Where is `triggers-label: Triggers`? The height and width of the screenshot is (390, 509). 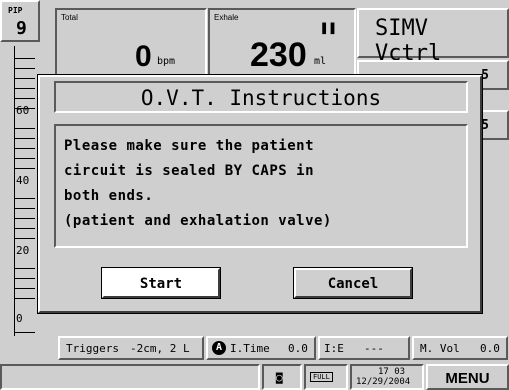
triggers-label: Triggers is located at coordinates (92, 348).